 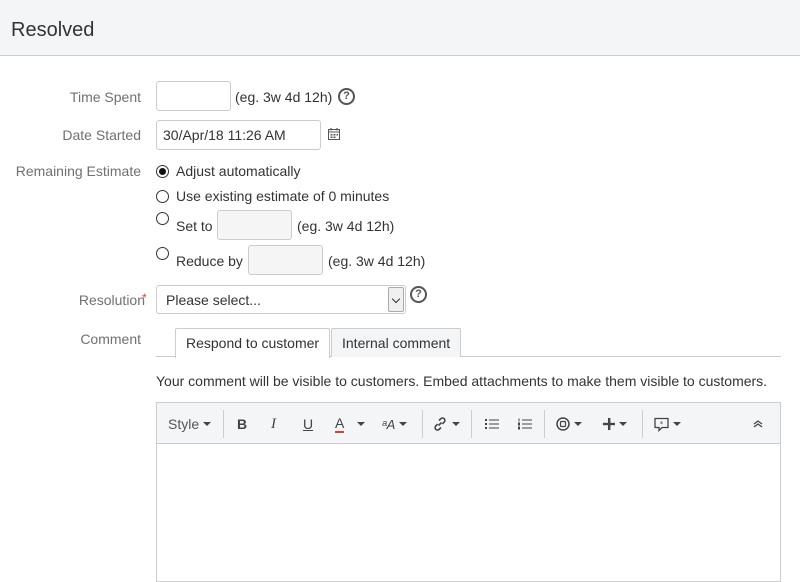 I want to click on editor-toolbar: Style B I U A ᵃA *, so click(x=468, y=423).